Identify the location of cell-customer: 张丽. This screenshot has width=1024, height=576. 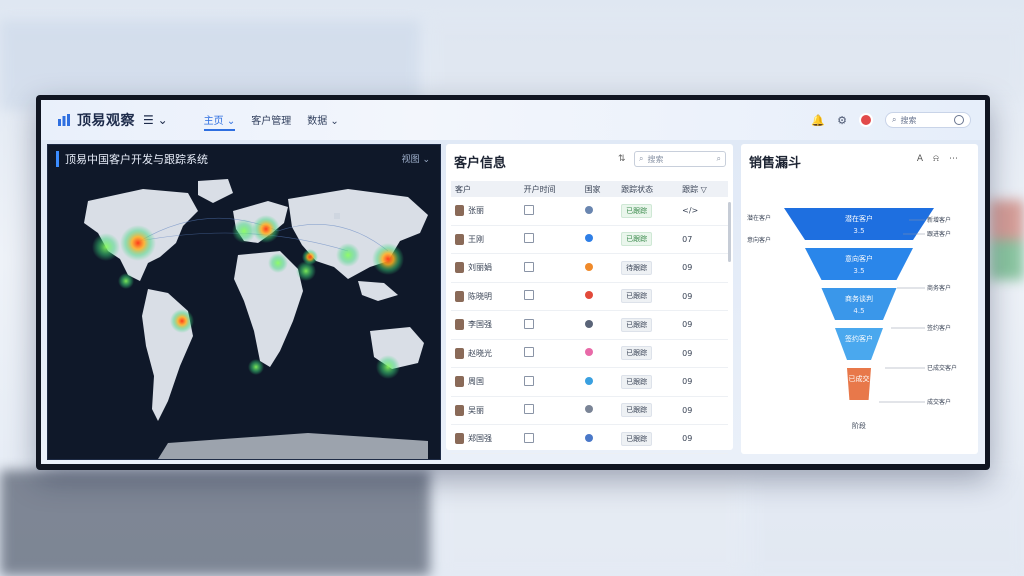
(485, 211).